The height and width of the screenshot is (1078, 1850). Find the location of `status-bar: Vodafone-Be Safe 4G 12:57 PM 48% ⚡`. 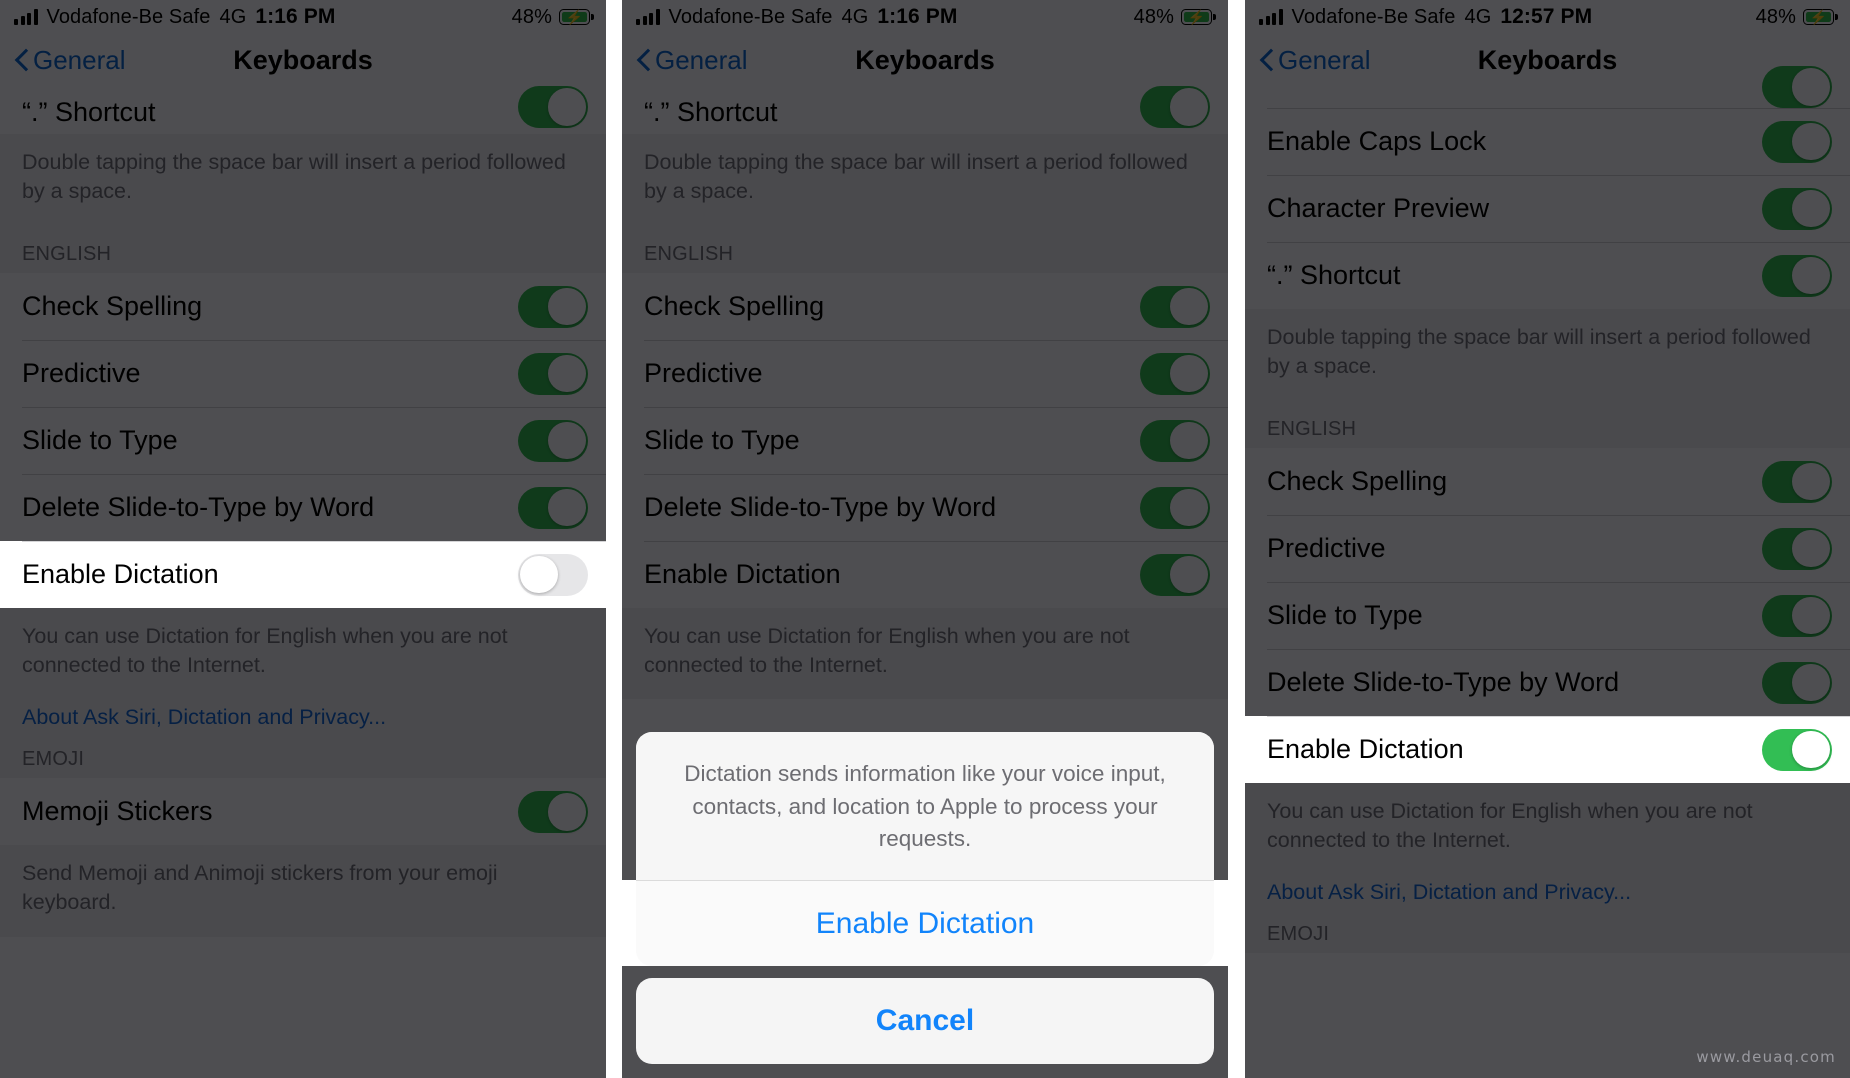

status-bar: Vodafone-Be Safe 4G 12:57 PM 48% ⚡ is located at coordinates (1547, 17).